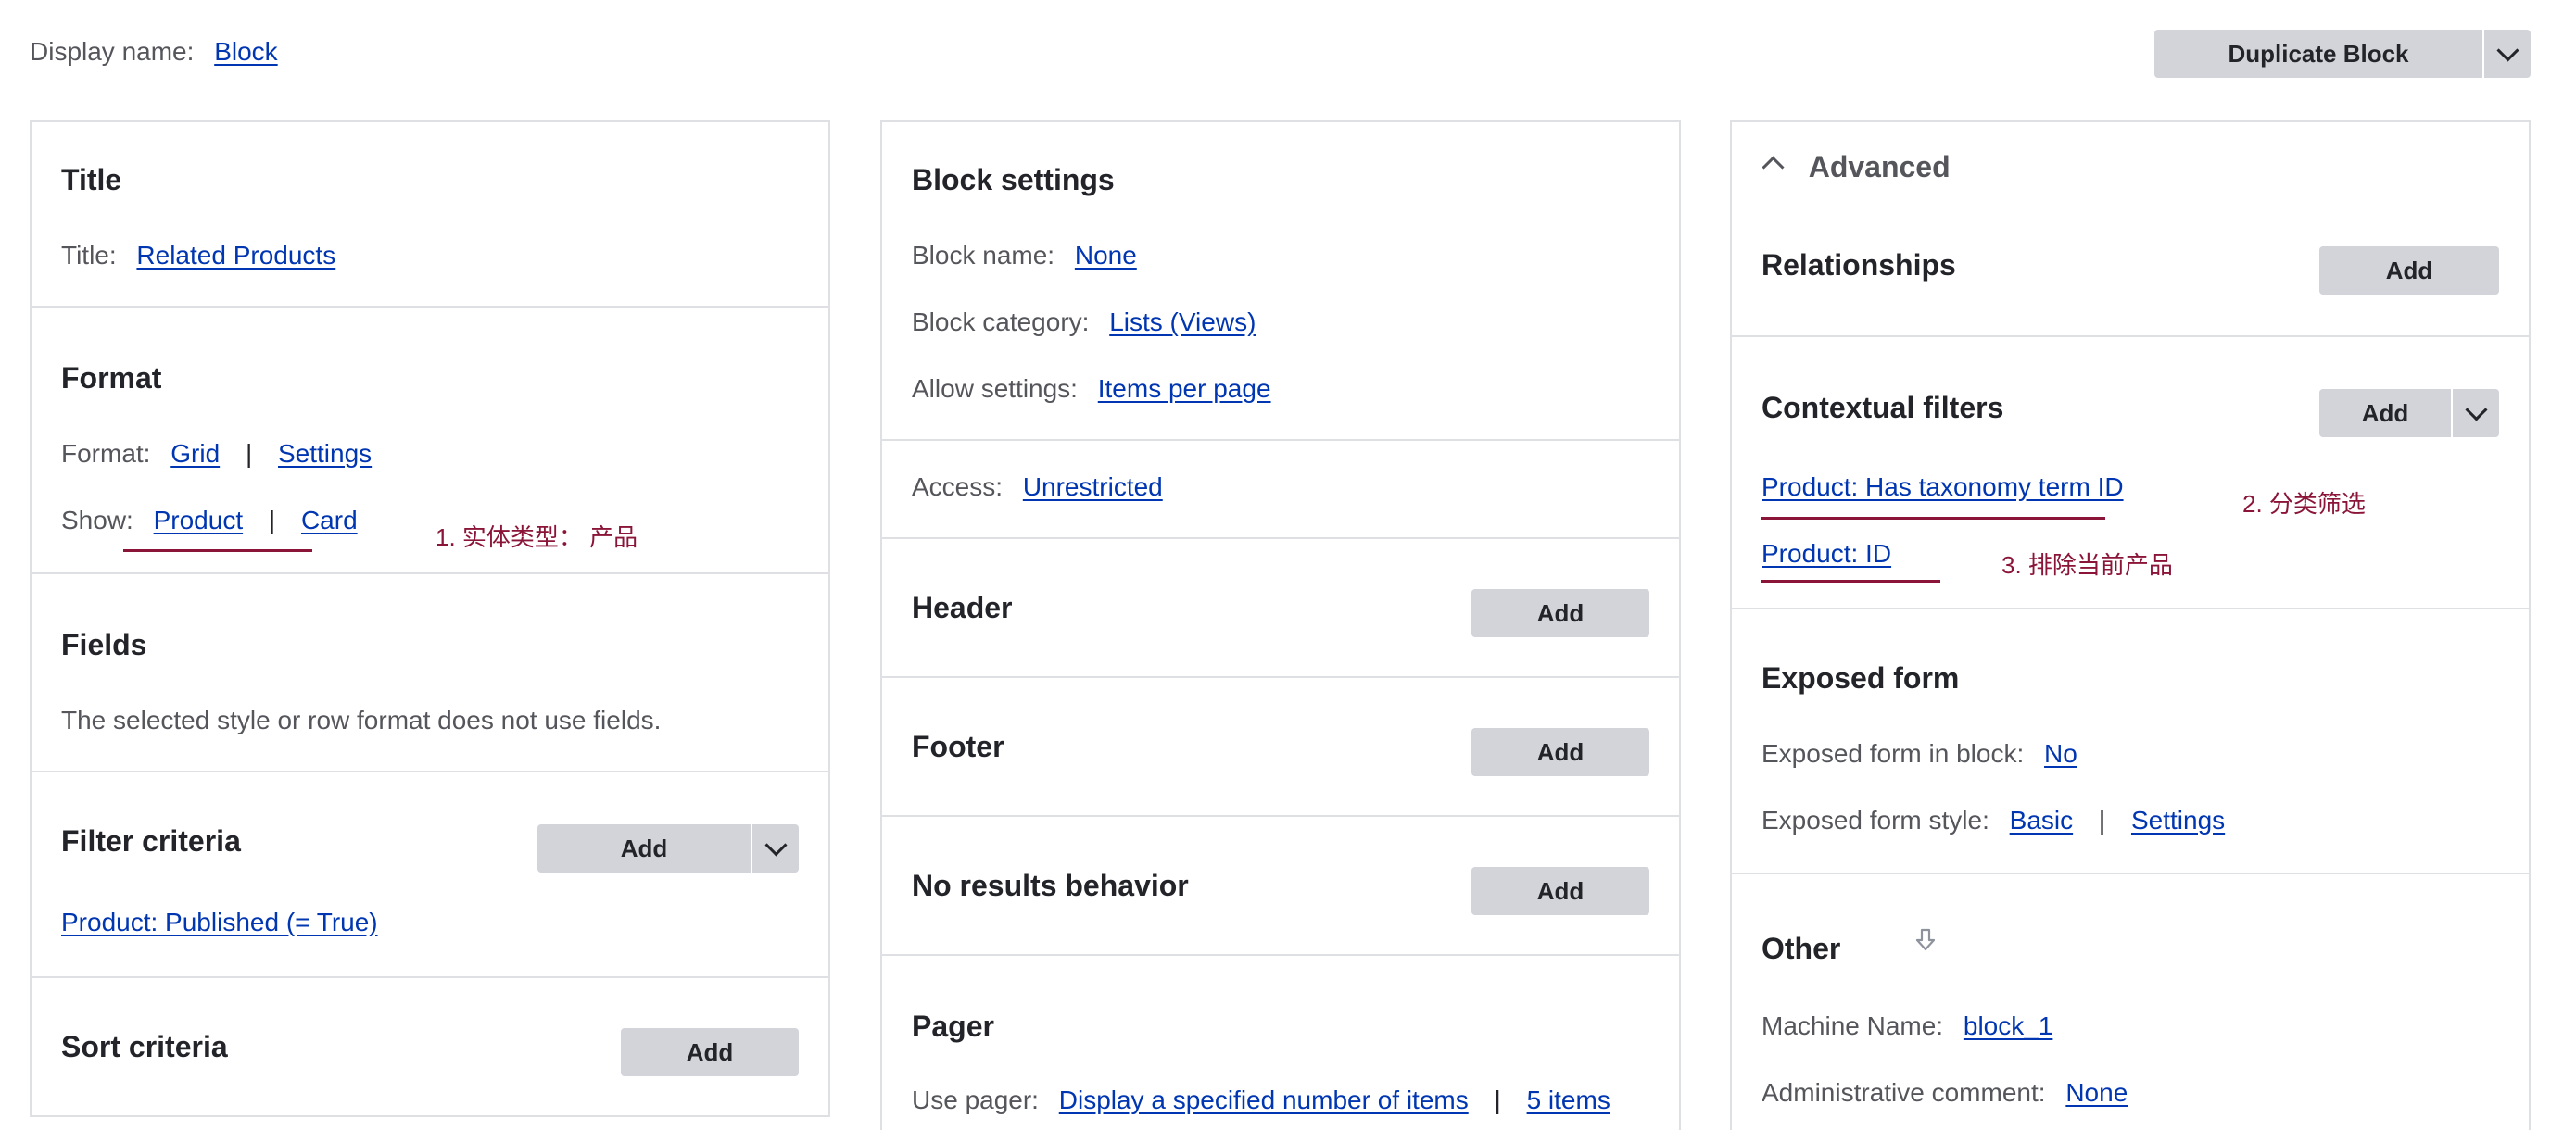  What do you see at coordinates (112, 378) in the screenshot?
I see `format-heading: Format` at bounding box center [112, 378].